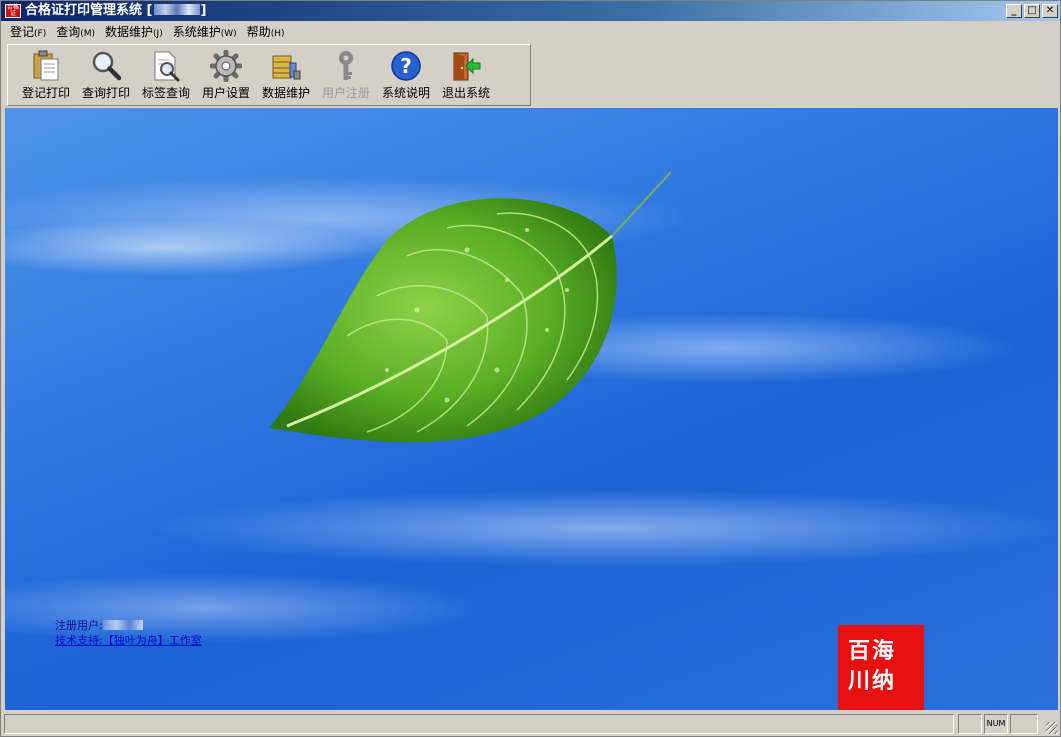 The width and height of the screenshot is (1061, 737). What do you see at coordinates (286, 66) in the screenshot?
I see `database-icon` at bounding box center [286, 66].